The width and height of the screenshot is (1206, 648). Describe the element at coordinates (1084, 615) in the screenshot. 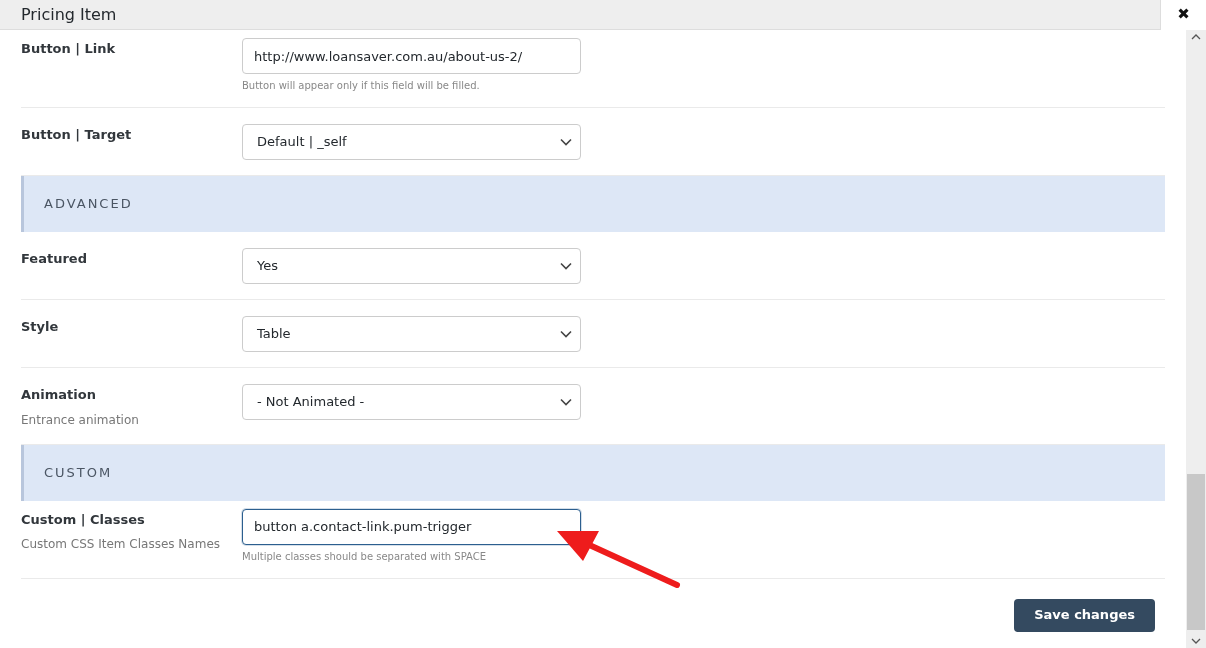

I see `save-button: Save changes` at that location.